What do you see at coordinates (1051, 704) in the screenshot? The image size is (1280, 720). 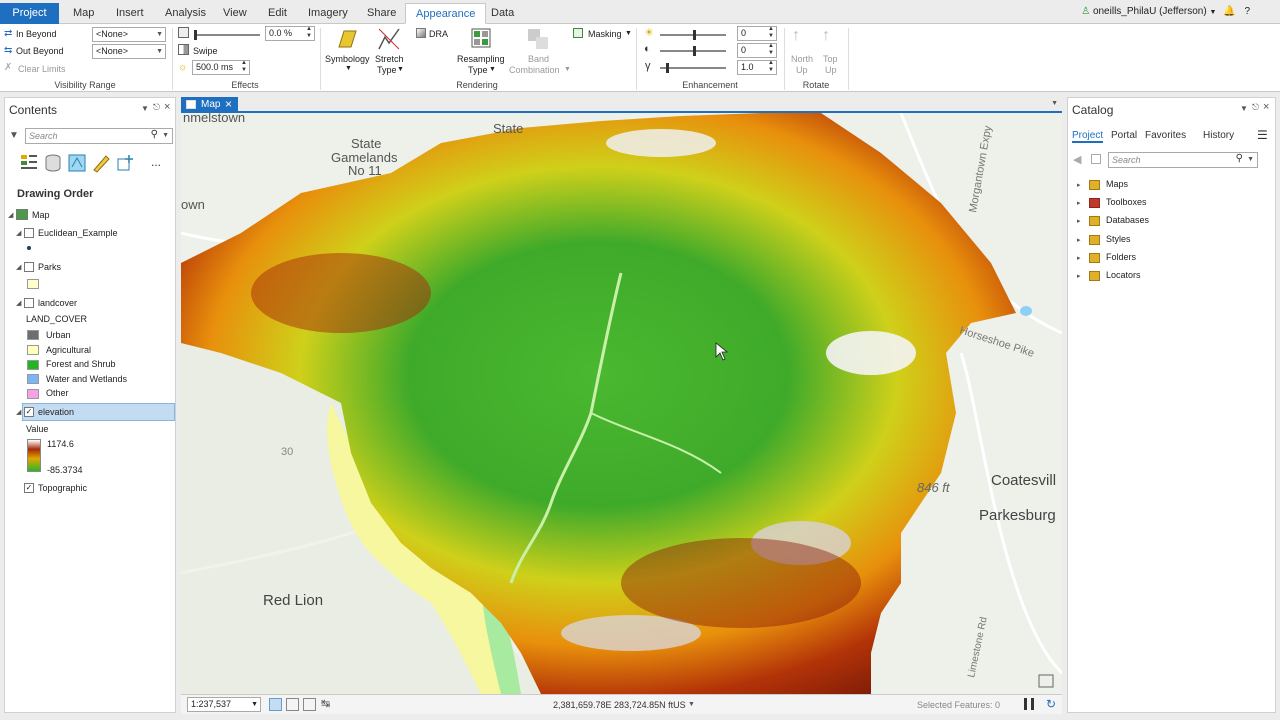 I see `refresh-icon: ↻` at bounding box center [1051, 704].